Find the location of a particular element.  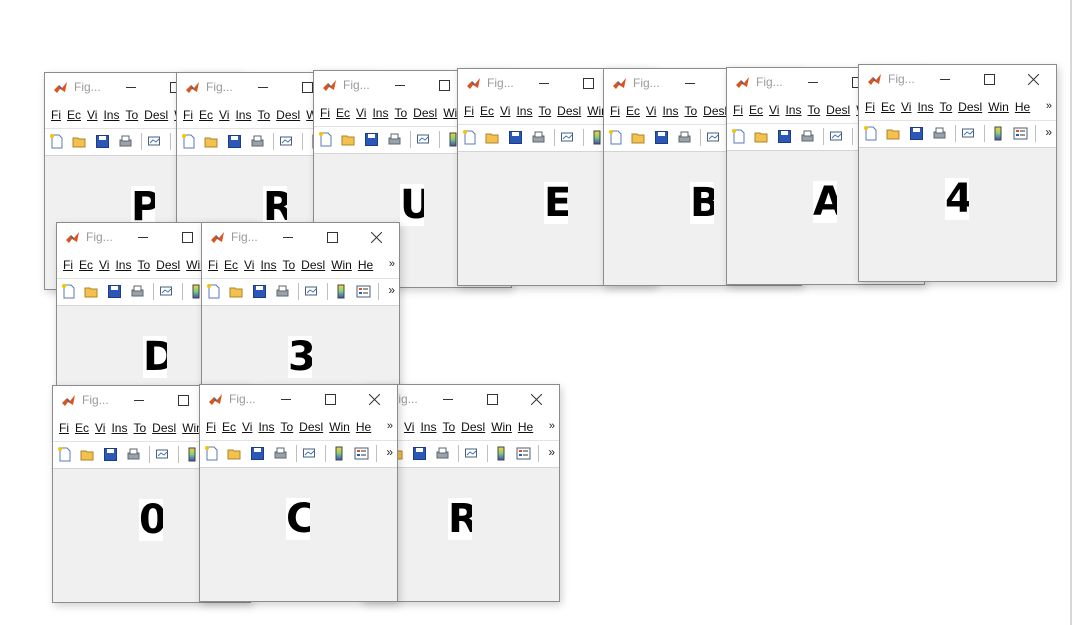

figure-window: Fig... Fi Ec Vi Ins To Desl Win He » » C is located at coordinates (298, 493).